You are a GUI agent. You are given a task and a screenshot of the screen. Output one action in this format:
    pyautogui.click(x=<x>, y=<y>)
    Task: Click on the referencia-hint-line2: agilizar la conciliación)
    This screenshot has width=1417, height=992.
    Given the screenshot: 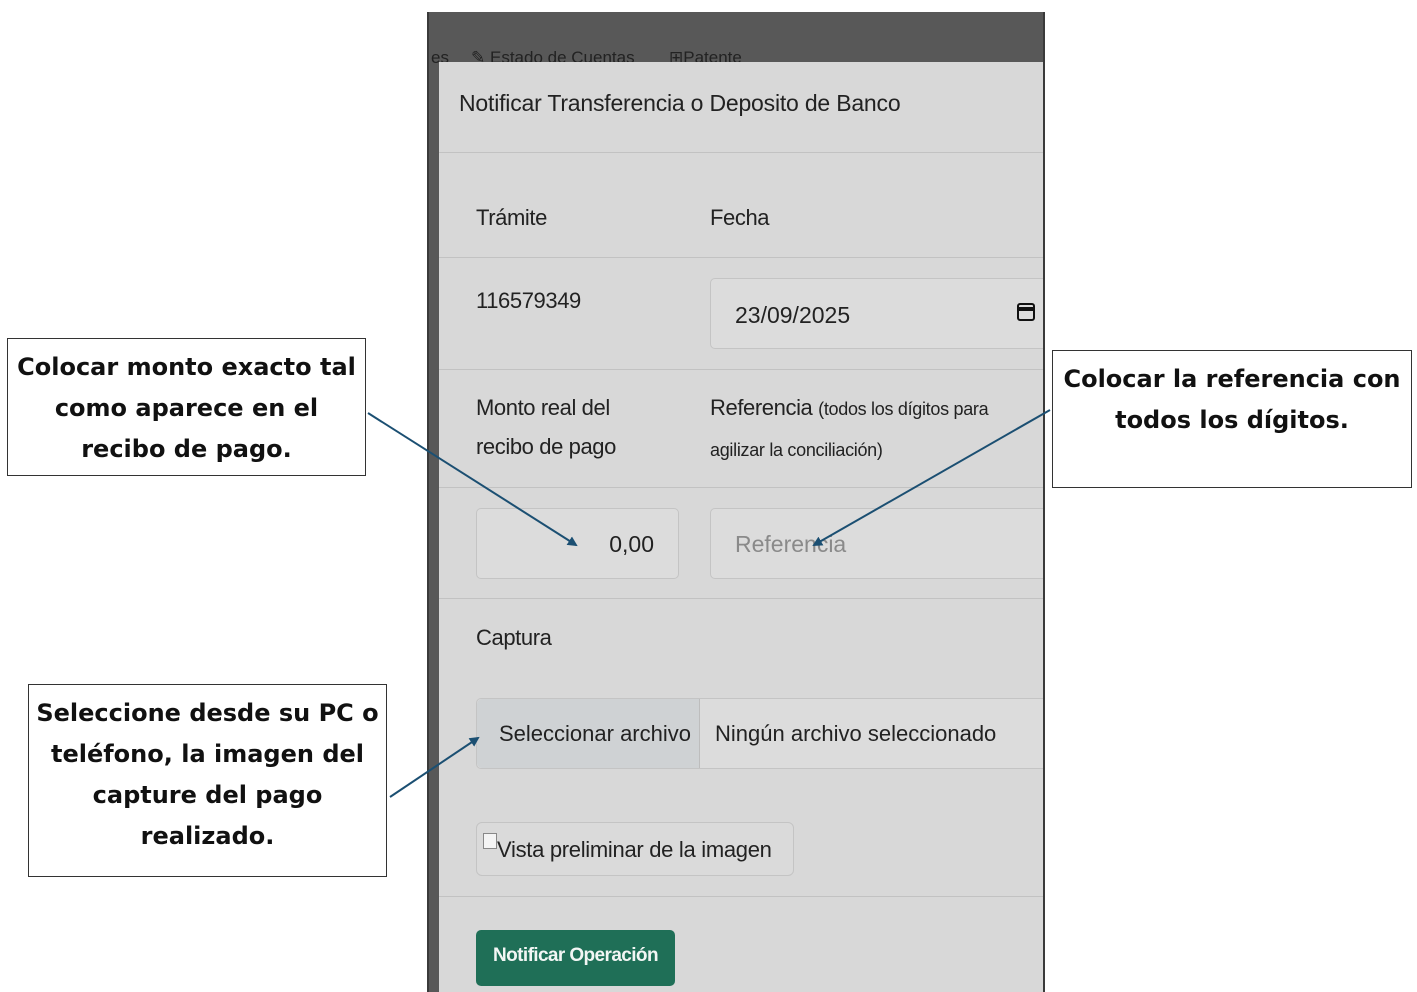 What is the action you would take?
    pyautogui.click(x=796, y=450)
    